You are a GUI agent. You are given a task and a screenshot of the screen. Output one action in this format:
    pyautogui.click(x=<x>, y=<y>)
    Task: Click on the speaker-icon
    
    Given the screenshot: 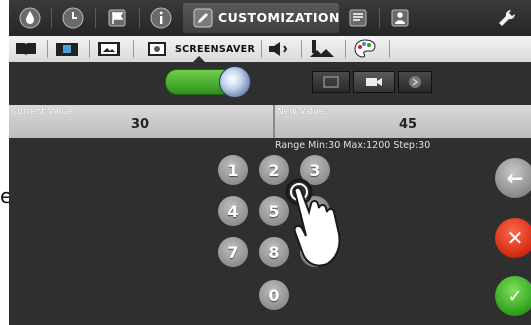 What is the action you would take?
    pyautogui.click(x=279, y=49)
    